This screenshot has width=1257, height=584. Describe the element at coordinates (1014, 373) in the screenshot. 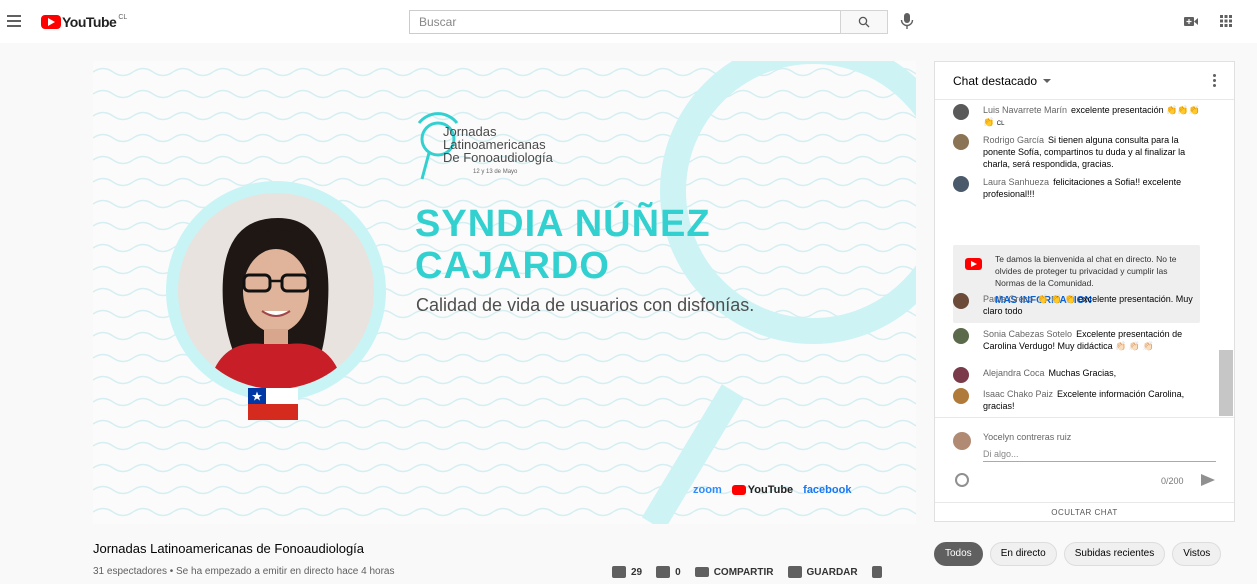

I see `chat-author: Alejandra Coca` at that location.